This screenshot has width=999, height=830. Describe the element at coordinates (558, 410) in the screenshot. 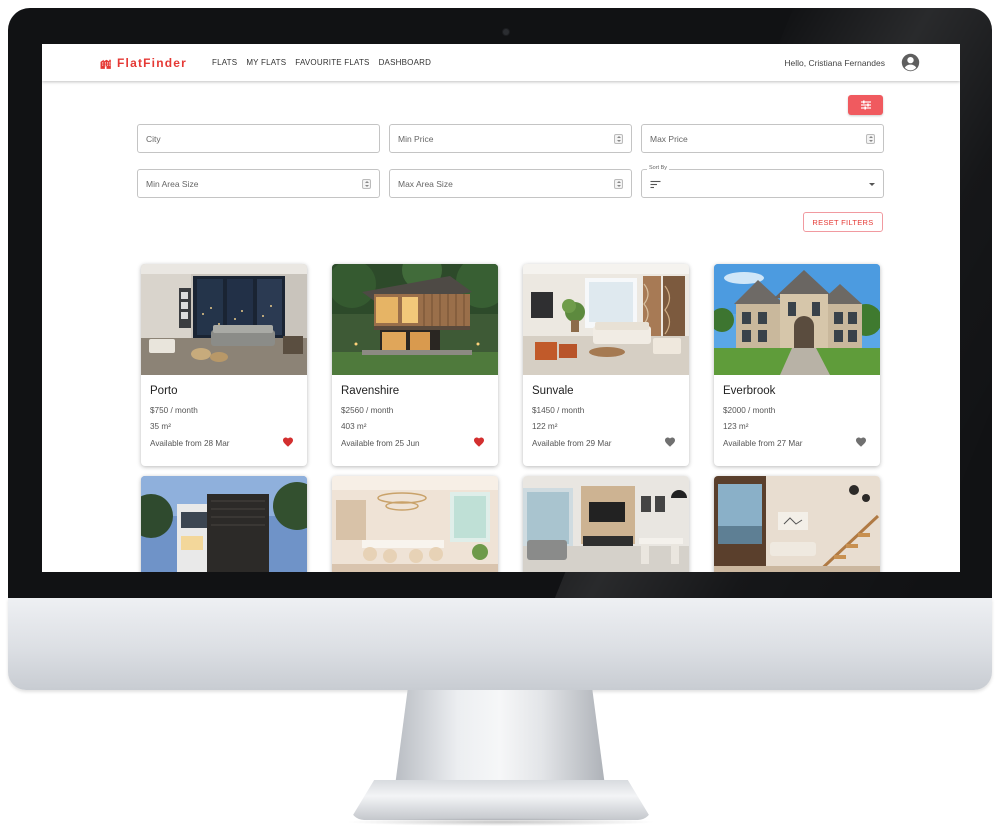

I see `flat-price: $1450 / month` at that location.